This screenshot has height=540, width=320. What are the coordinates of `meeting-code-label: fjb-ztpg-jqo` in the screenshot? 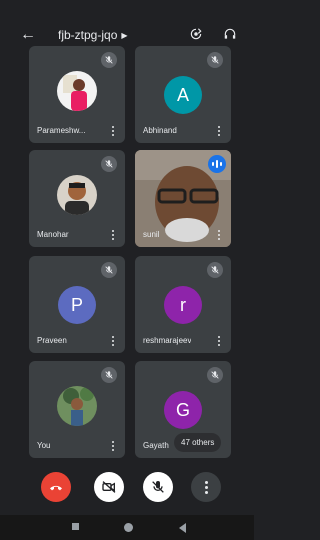 It's located at (88, 35).